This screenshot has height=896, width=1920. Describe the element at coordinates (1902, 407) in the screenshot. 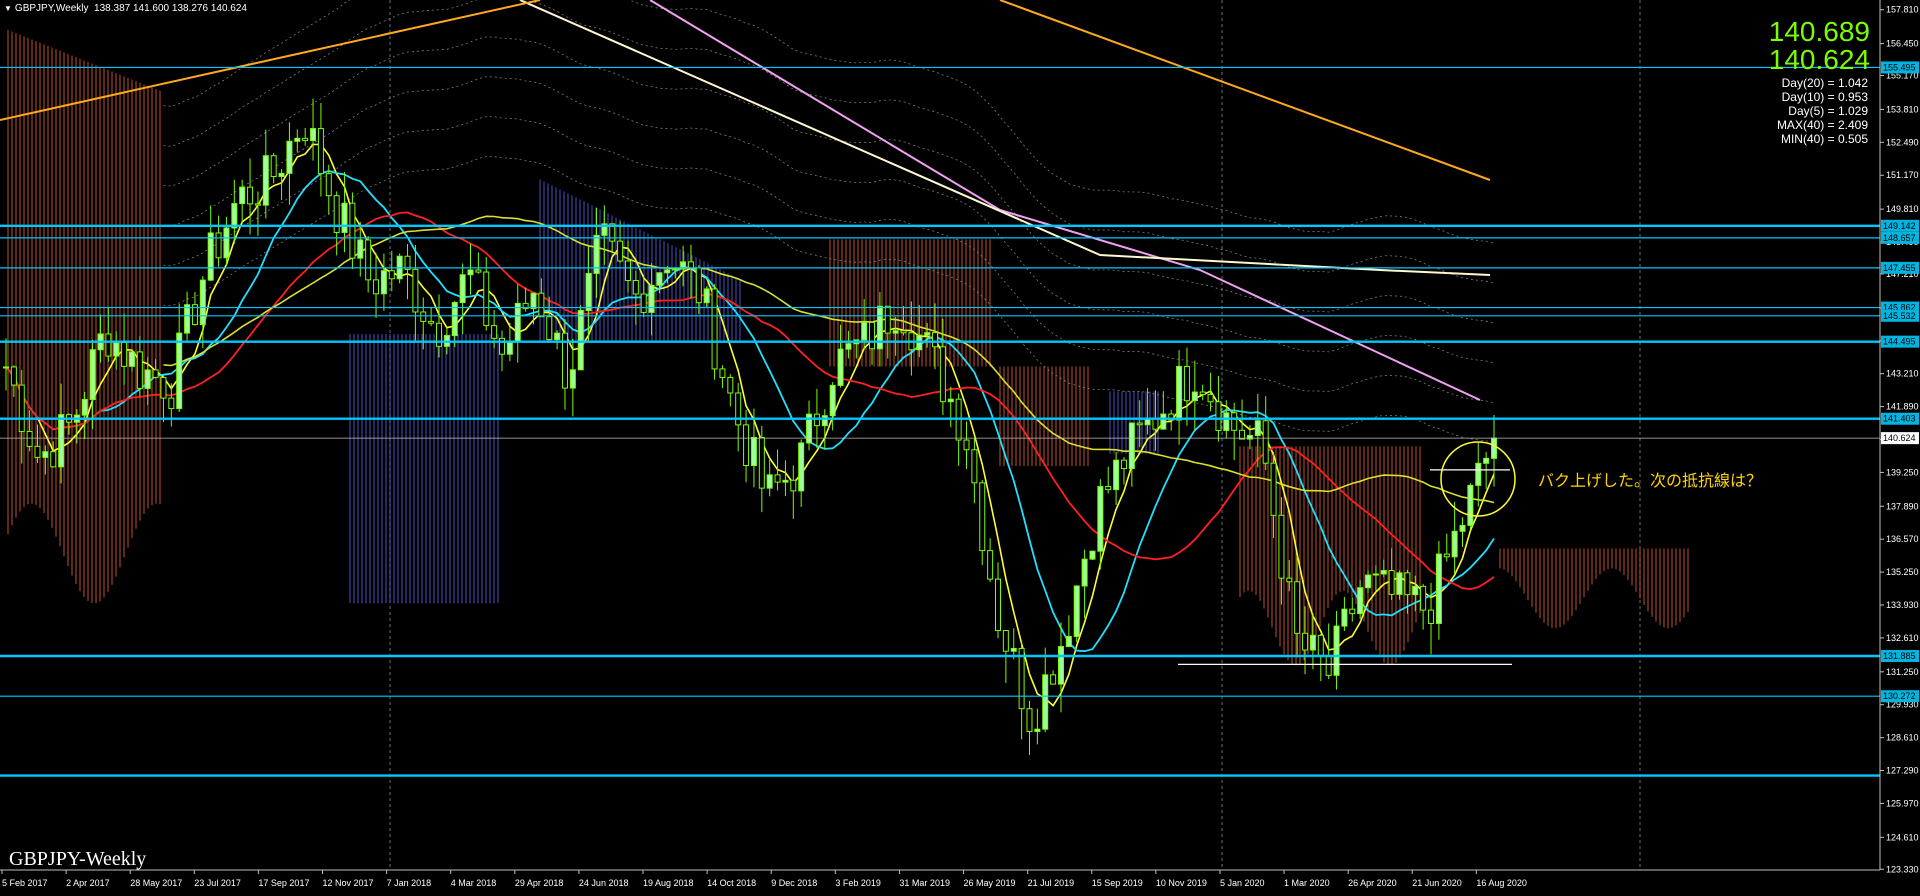

I see `y-tick-label: 141.890` at that location.